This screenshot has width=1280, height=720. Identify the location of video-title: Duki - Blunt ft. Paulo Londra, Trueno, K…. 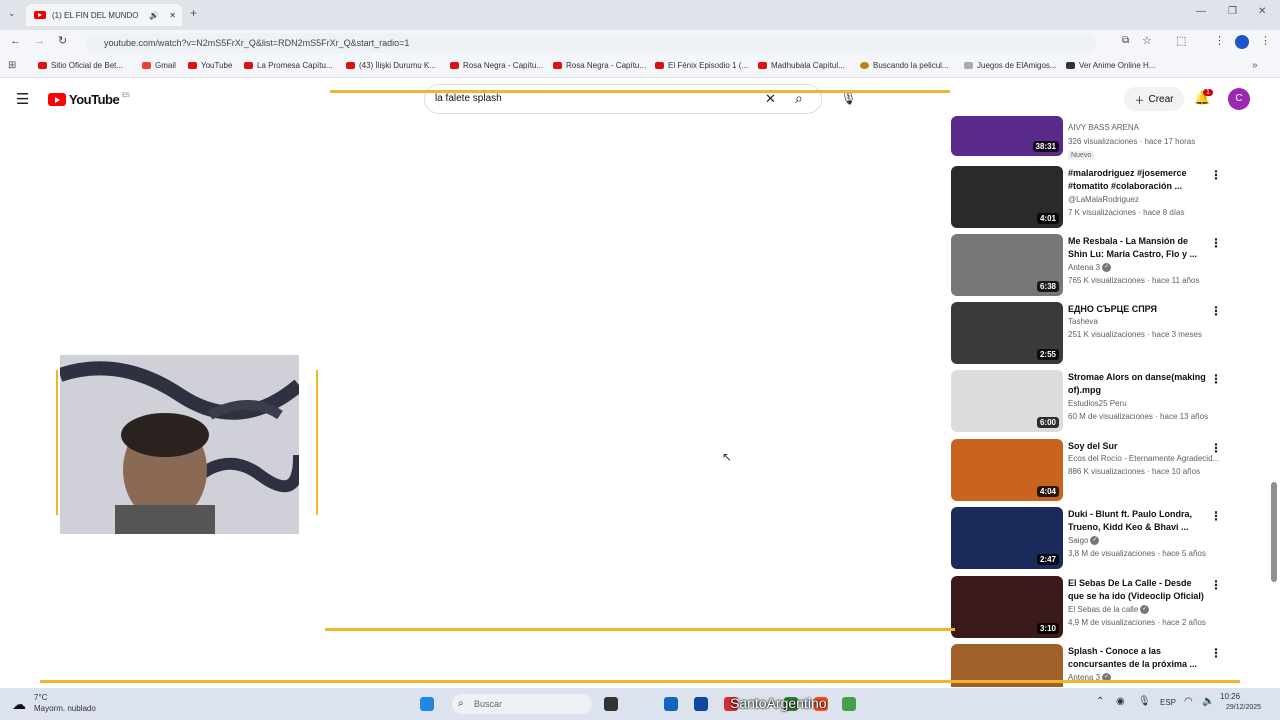
(1138, 521).